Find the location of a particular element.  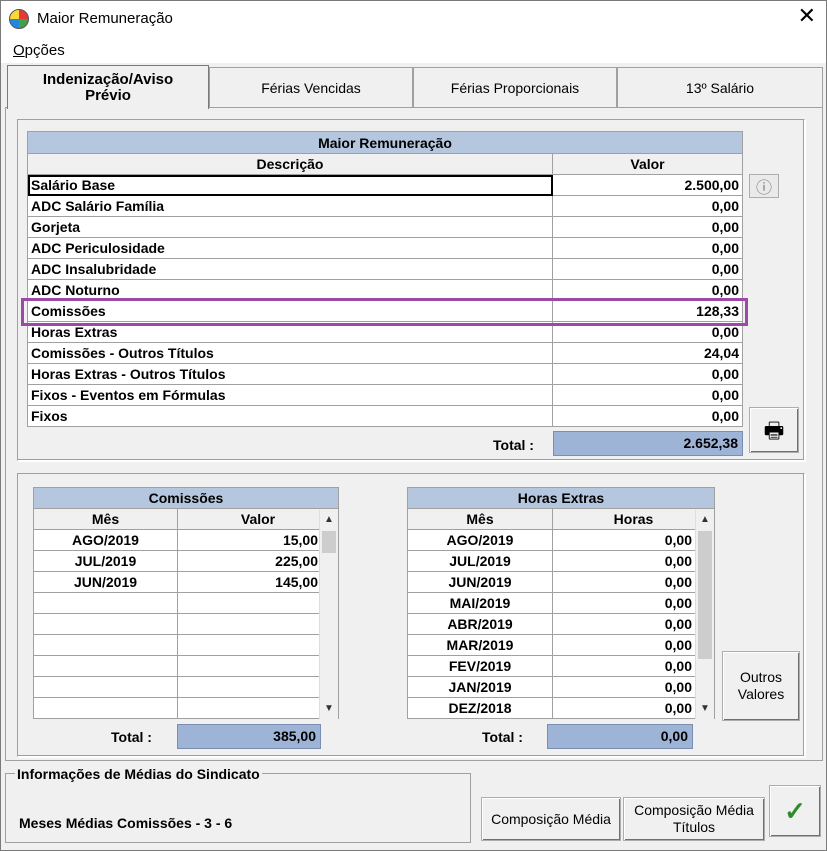

print-button: 🖶 is located at coordinates (774, 430).